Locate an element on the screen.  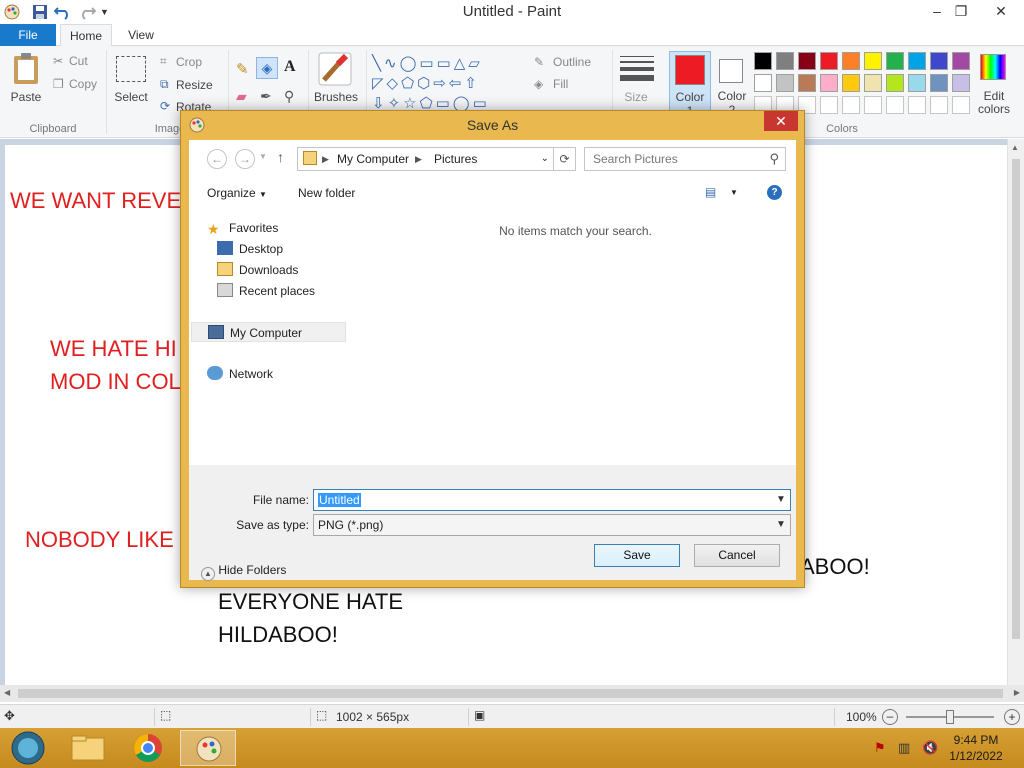
crop-button: Crop is located at coordinates (189, 62).